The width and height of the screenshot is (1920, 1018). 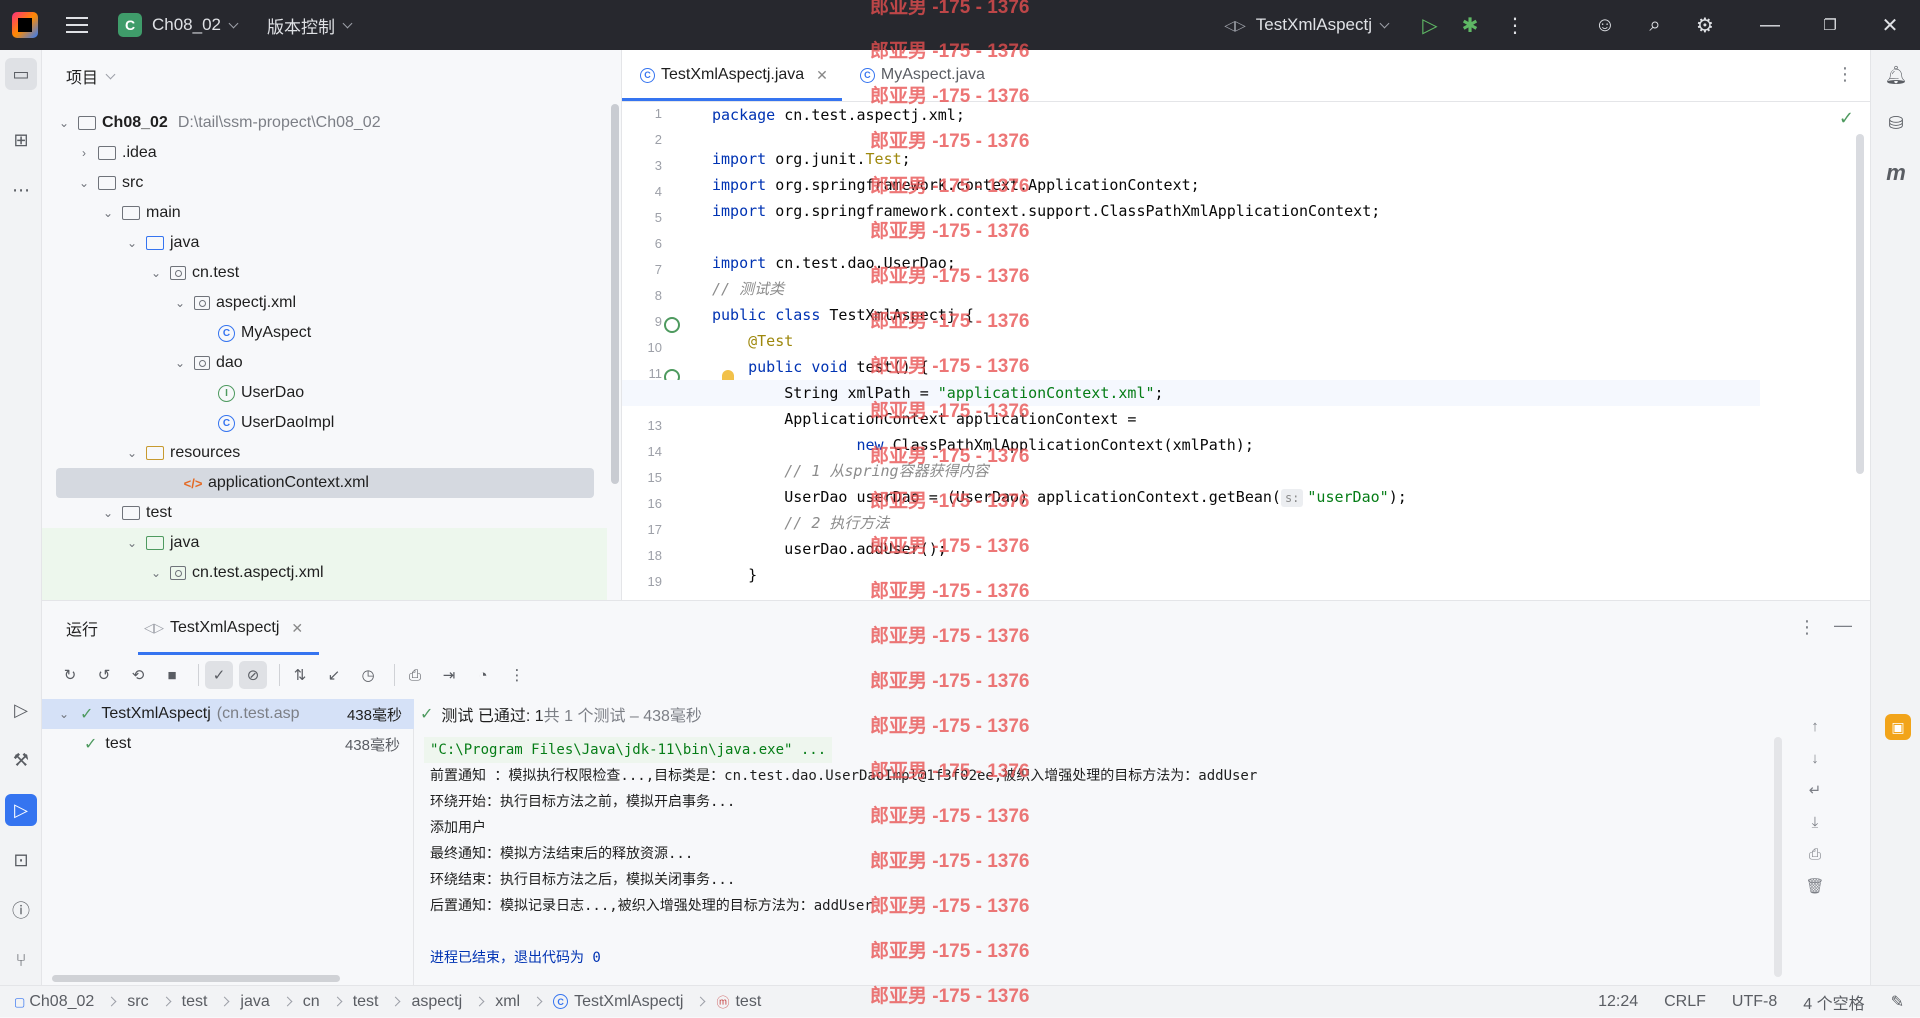 I want to click on tree-item-userdao: I UserDao, so click(x=324, y=393).